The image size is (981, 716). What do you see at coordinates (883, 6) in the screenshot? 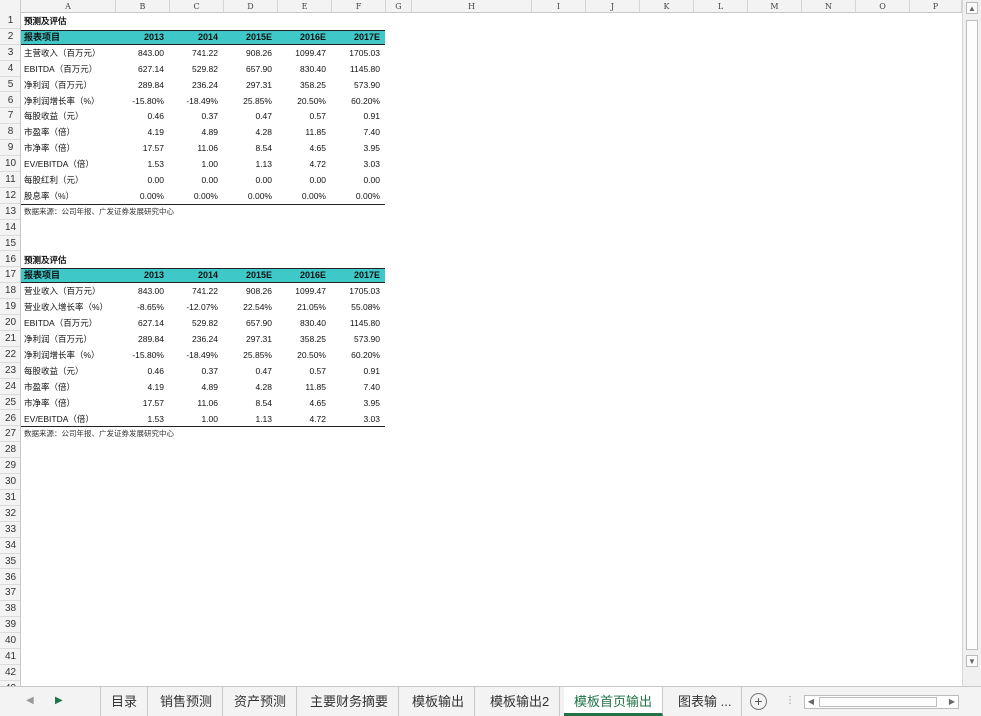
I see `column-header: O` at bounding box center [883, 6].